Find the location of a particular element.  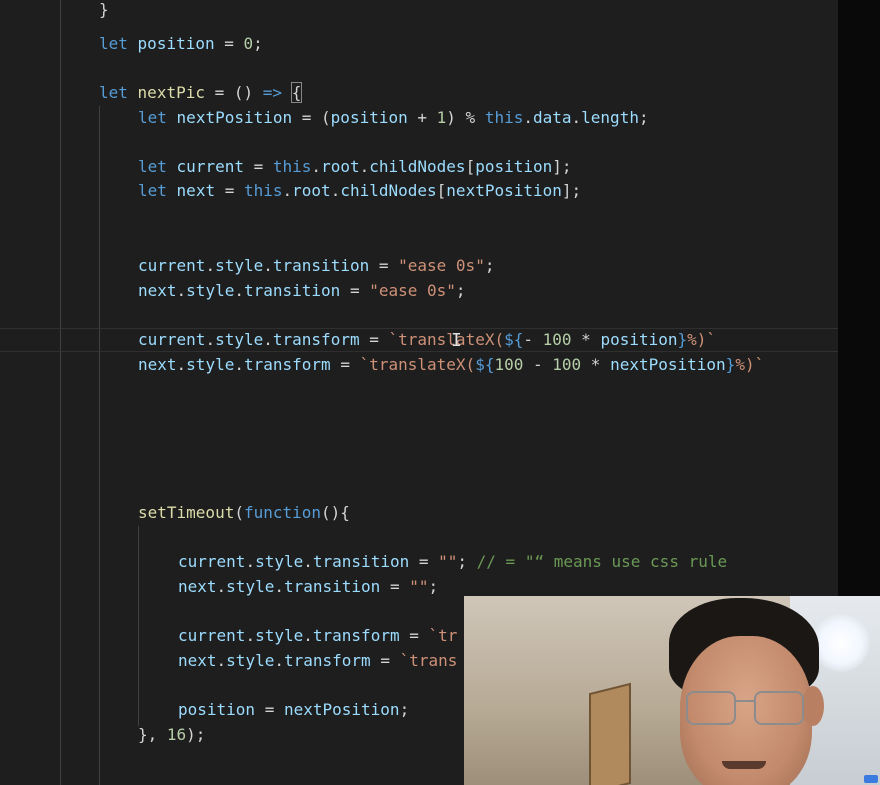

webcam-overlay is located at coordinates (672, 690).